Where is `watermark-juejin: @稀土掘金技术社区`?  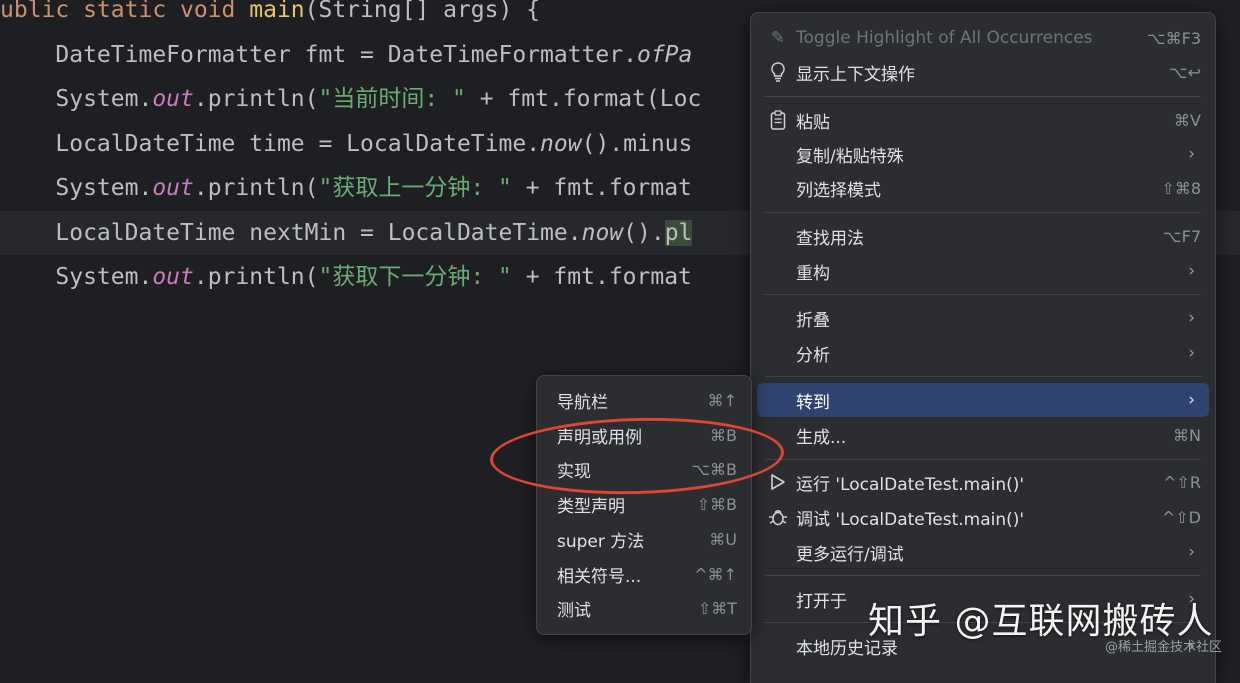
watermark-juejin: @稀土掘金技术社区 is located at coordinates (1163, 647).